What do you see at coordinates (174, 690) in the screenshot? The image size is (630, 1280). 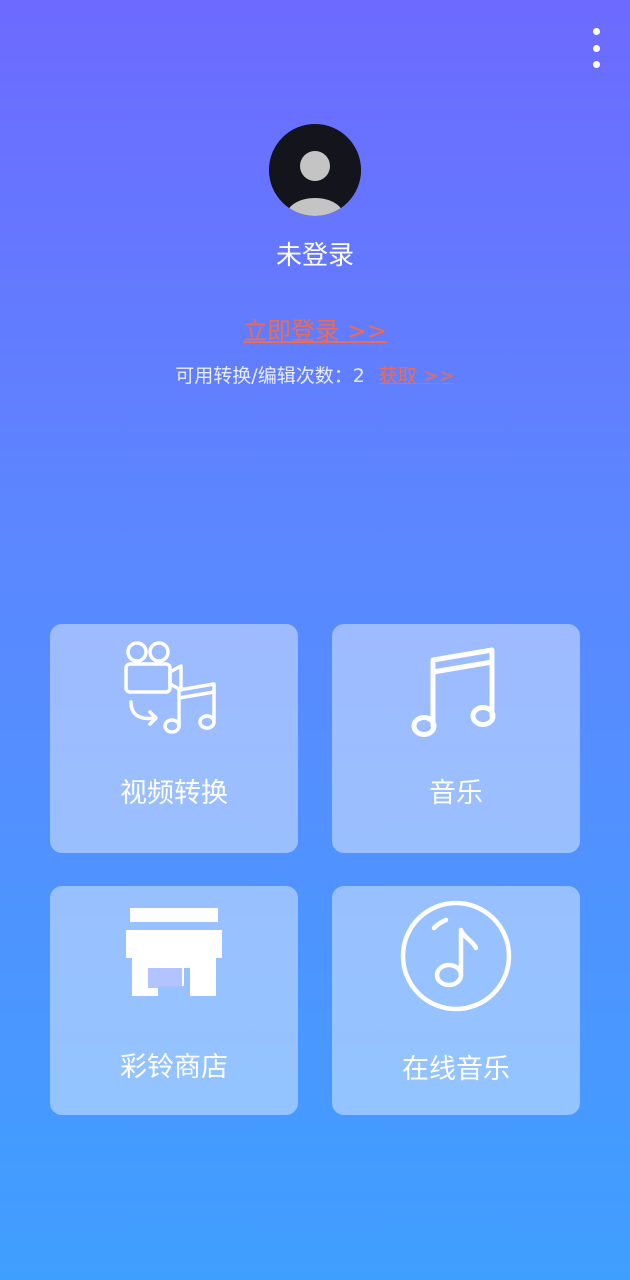 I see `video-to-music-icon` at bounding box center [174, 690].